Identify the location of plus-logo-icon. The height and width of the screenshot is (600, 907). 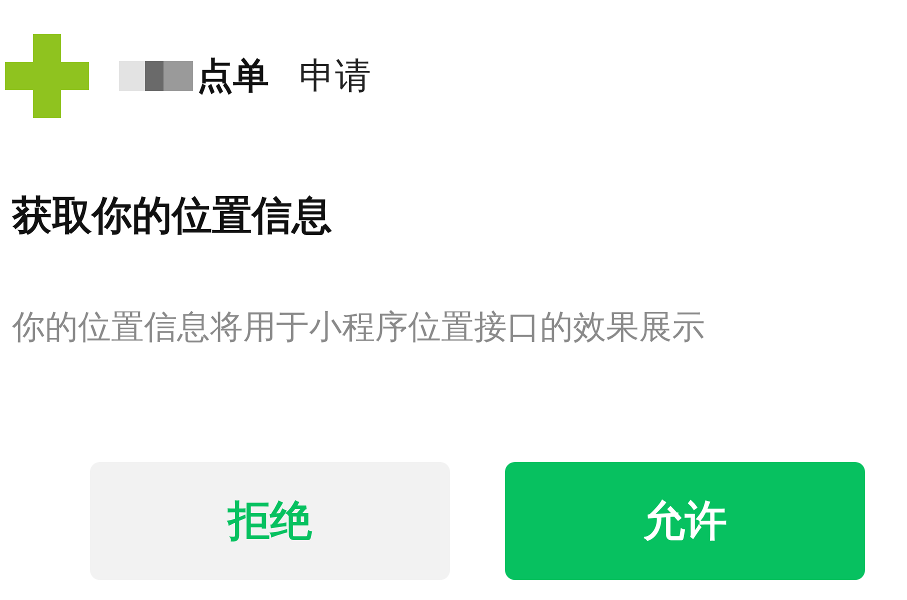
(47, 76).